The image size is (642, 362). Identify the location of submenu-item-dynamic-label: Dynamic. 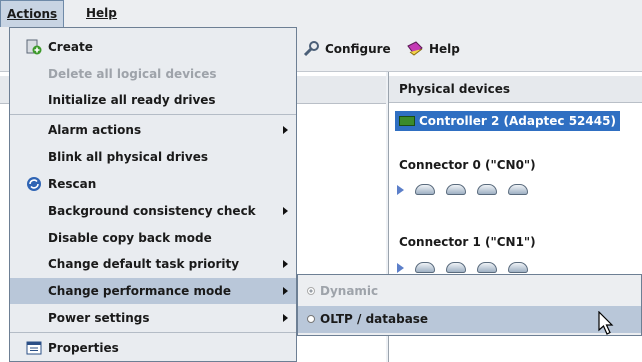
(349, 291).